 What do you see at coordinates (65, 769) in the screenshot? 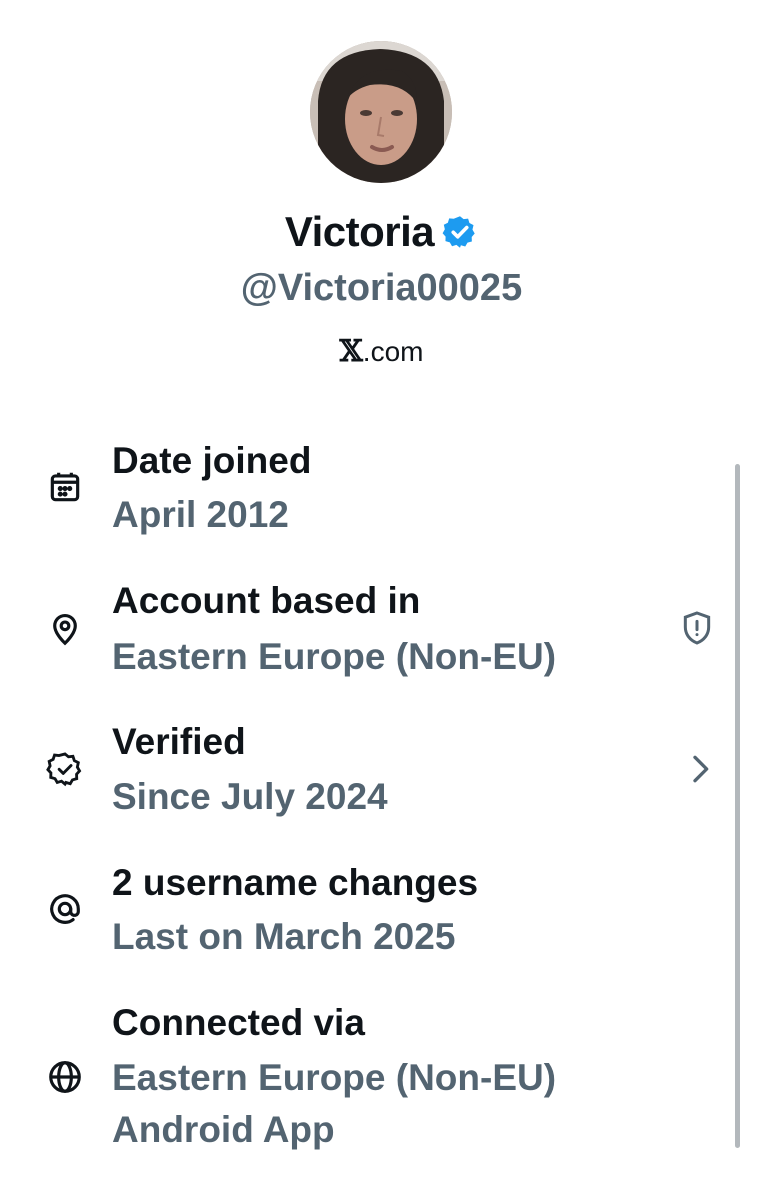
I see `verified-outline-icon` at bounding box center [65, 769].